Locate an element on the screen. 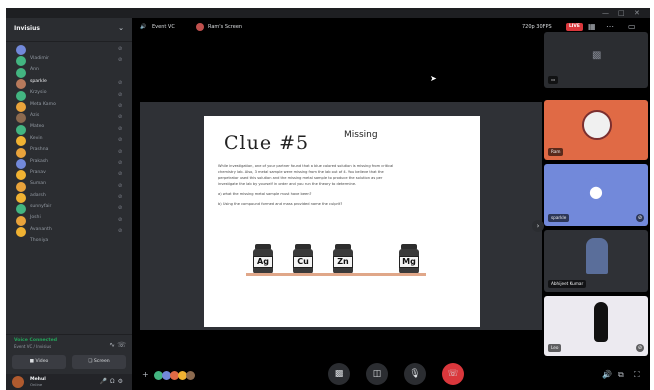 The image size is (654, 390). more-icon: ⋯ is located at coordinates (610, 26).